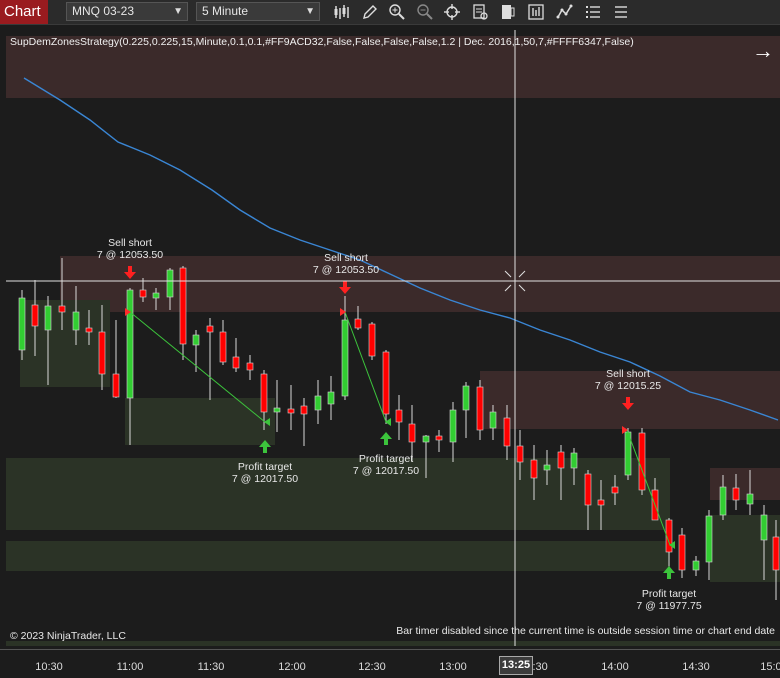 The width and height of the screenshot is (780, 678). What do you see at coordinates (342, 12) in the screenshot?
I see `bars-type-icon` at bounding box center [342, 12].